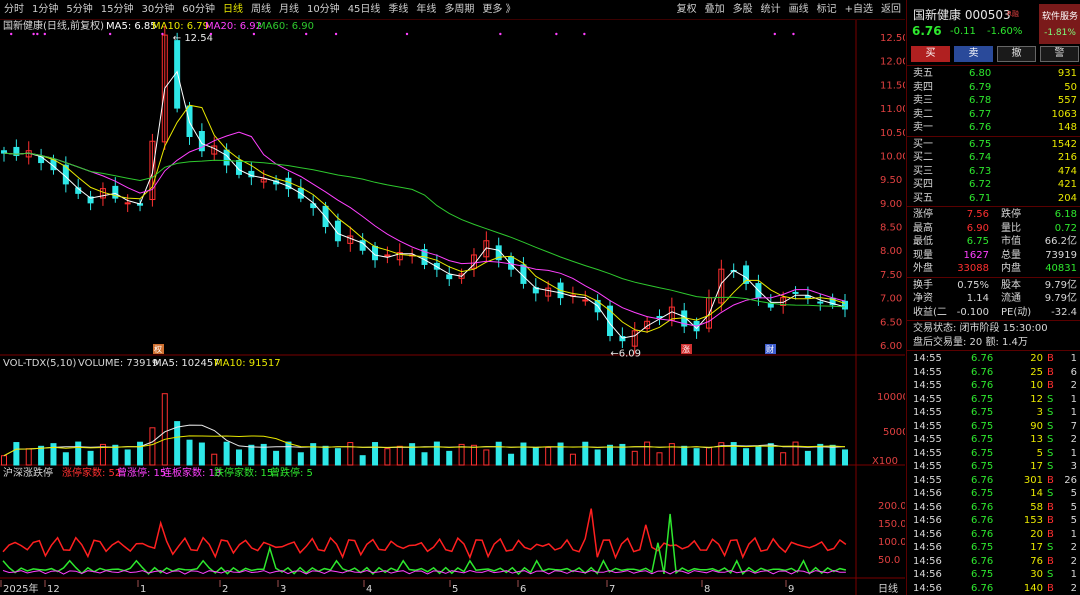  What do you see at coordinates (923, 144) in the screenshot?
I see `bid-label: 买一` at bounding box center [923, 144].